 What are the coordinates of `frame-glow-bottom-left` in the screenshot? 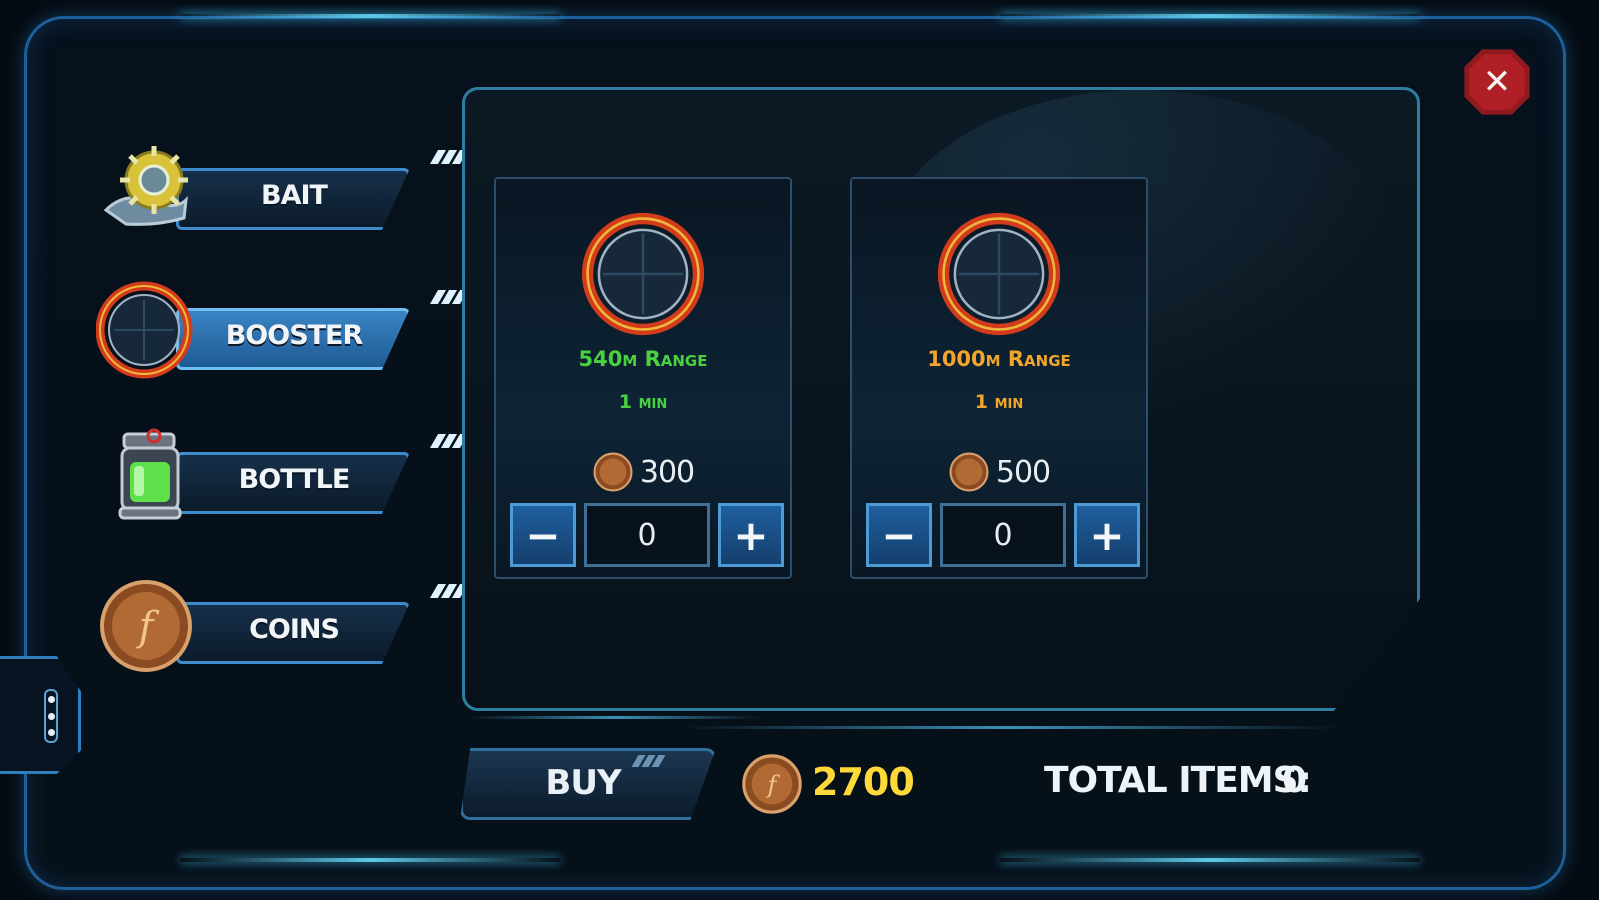 It's located at (370, 860).